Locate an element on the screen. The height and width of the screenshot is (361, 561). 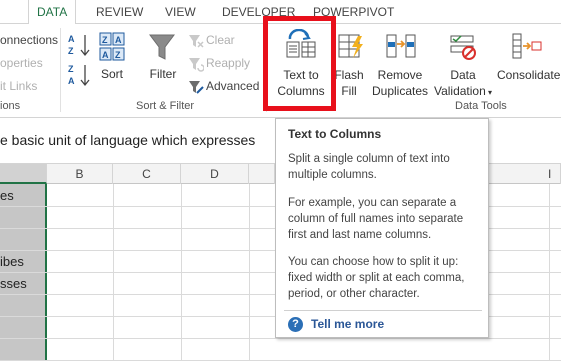
sort-icon: Z A A Z is located at coordinates (112, 48).